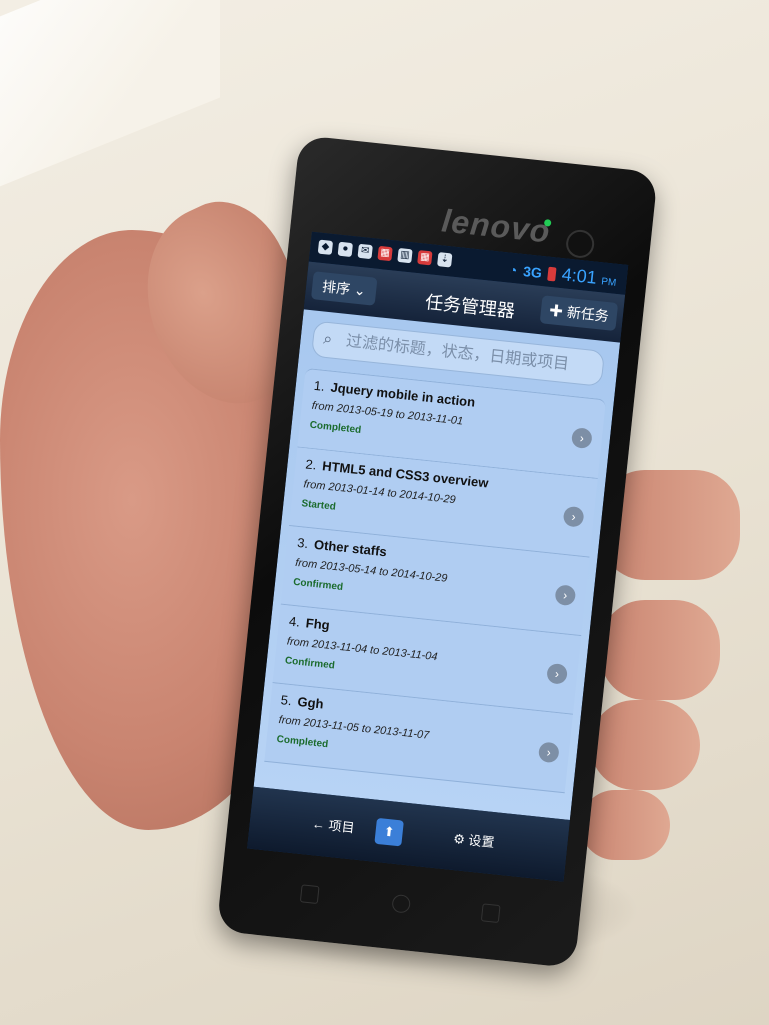 The width and height of the screenshot is (769, 1025). I want to click on arrow-left-icon: ←, so click(318, 824).